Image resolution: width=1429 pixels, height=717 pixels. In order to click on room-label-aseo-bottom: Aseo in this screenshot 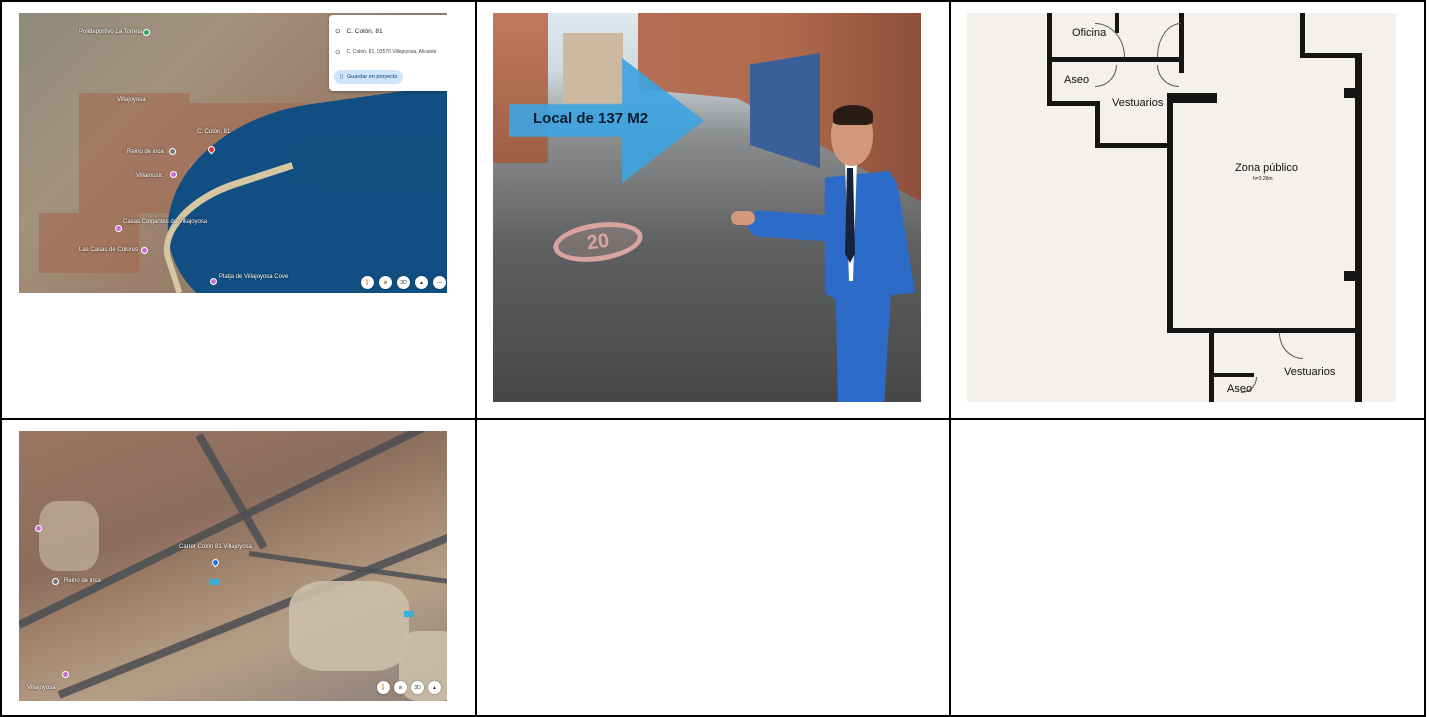, I will do `click(1240, 389)`.